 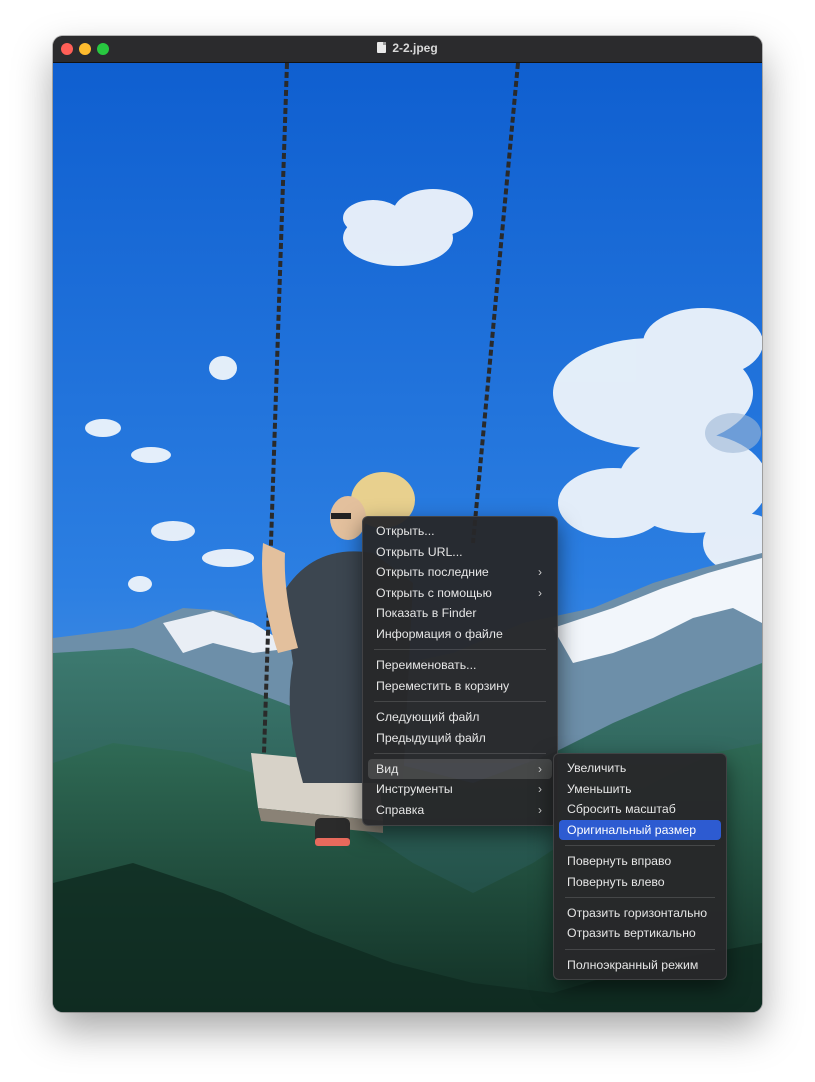 I want to click on menu-item-fullscreen: Полноэкранный режим, so click(x=640, y=965).